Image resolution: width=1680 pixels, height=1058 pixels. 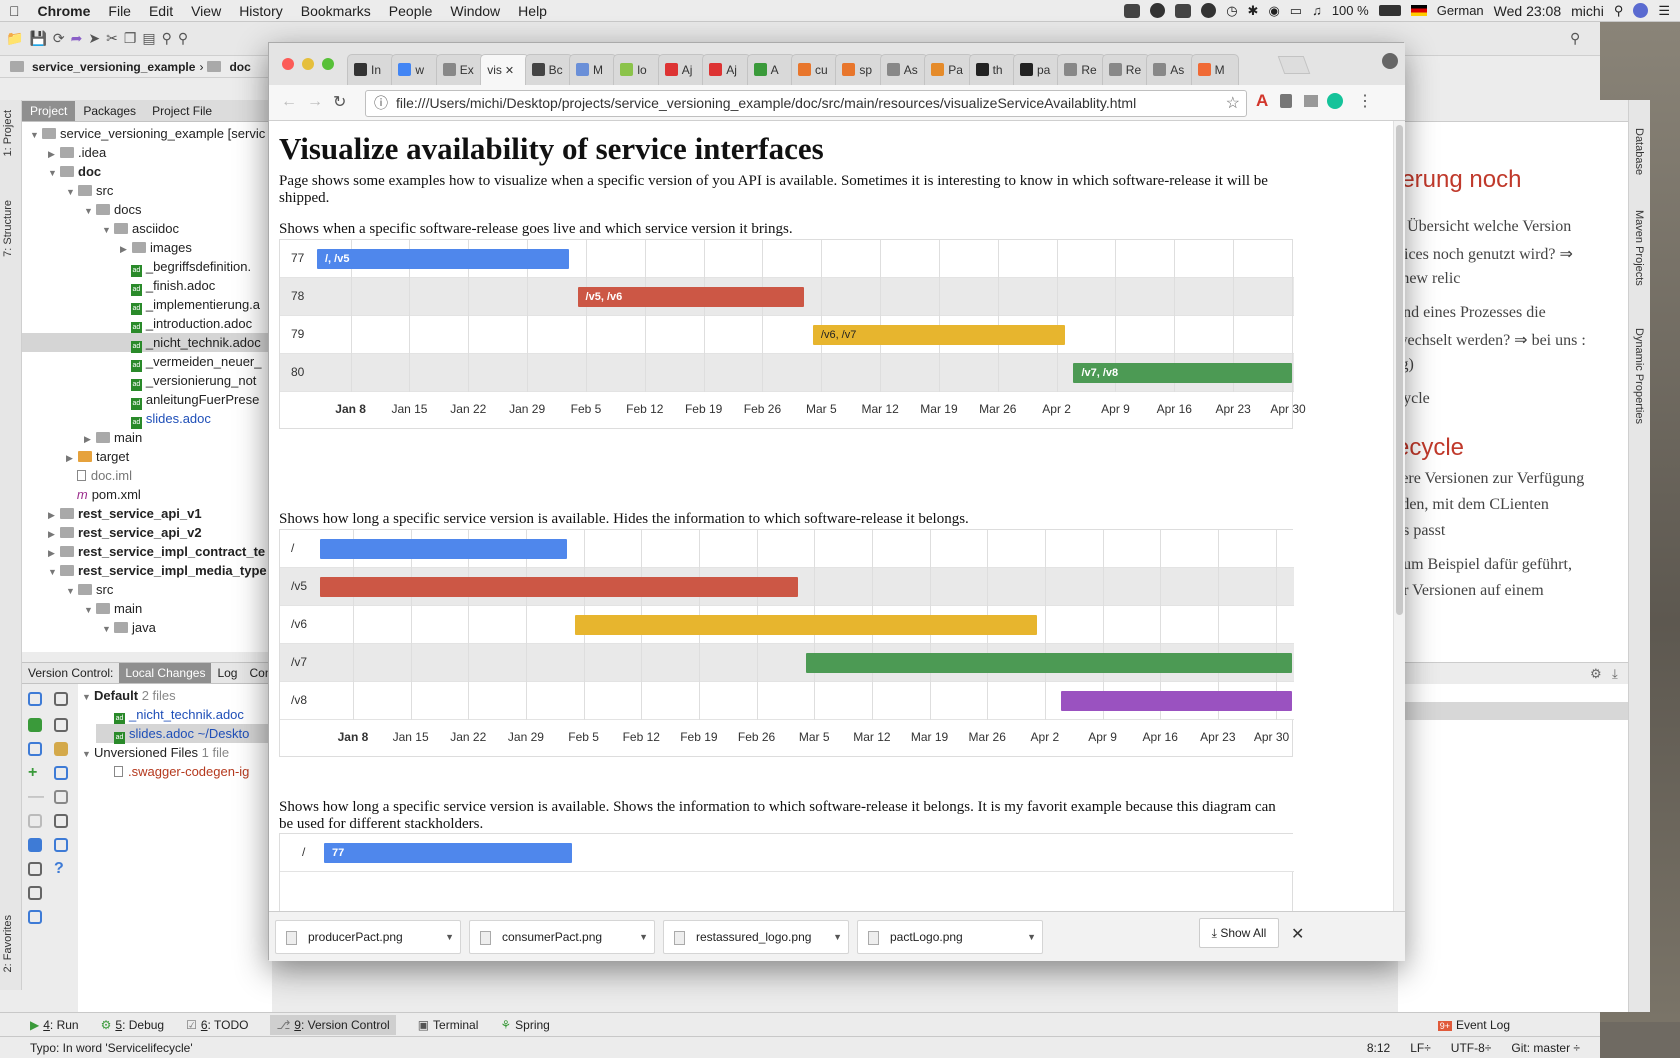 I want to click on browser-tab: M, so click(x=1214, y=69).